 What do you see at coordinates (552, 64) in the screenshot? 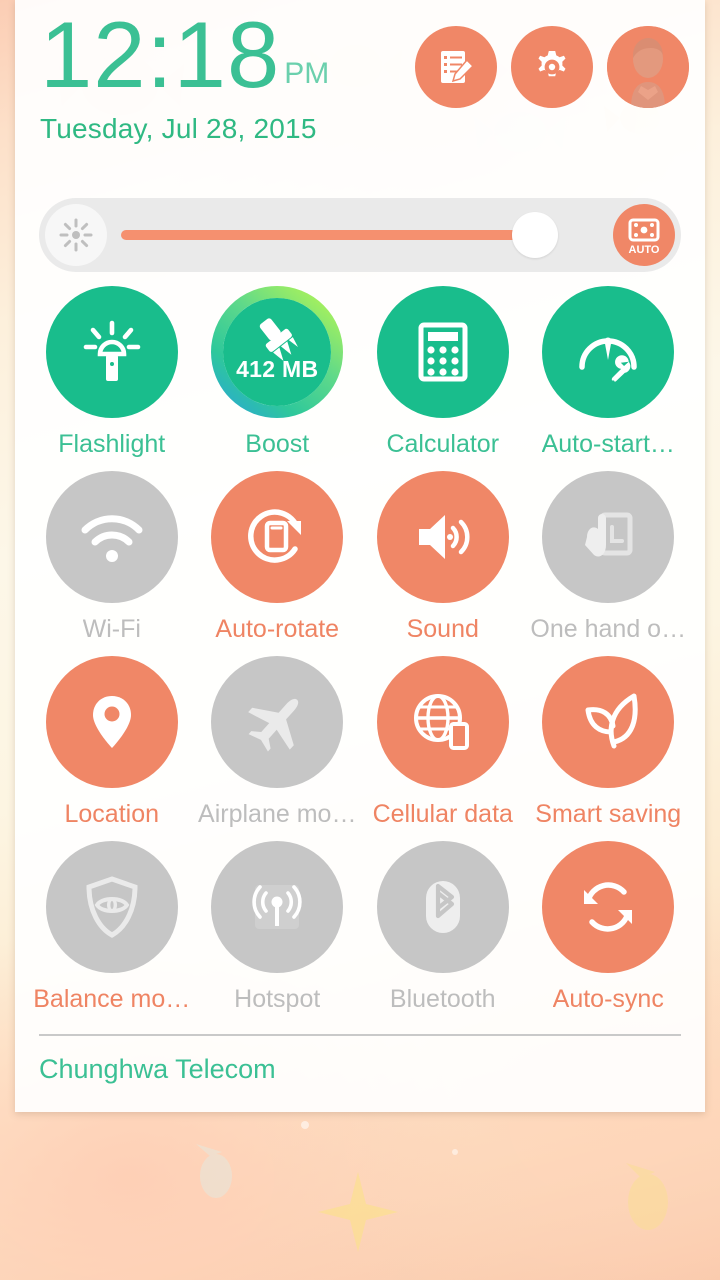
I see `gear-icon` at bounding box center [552, 64].